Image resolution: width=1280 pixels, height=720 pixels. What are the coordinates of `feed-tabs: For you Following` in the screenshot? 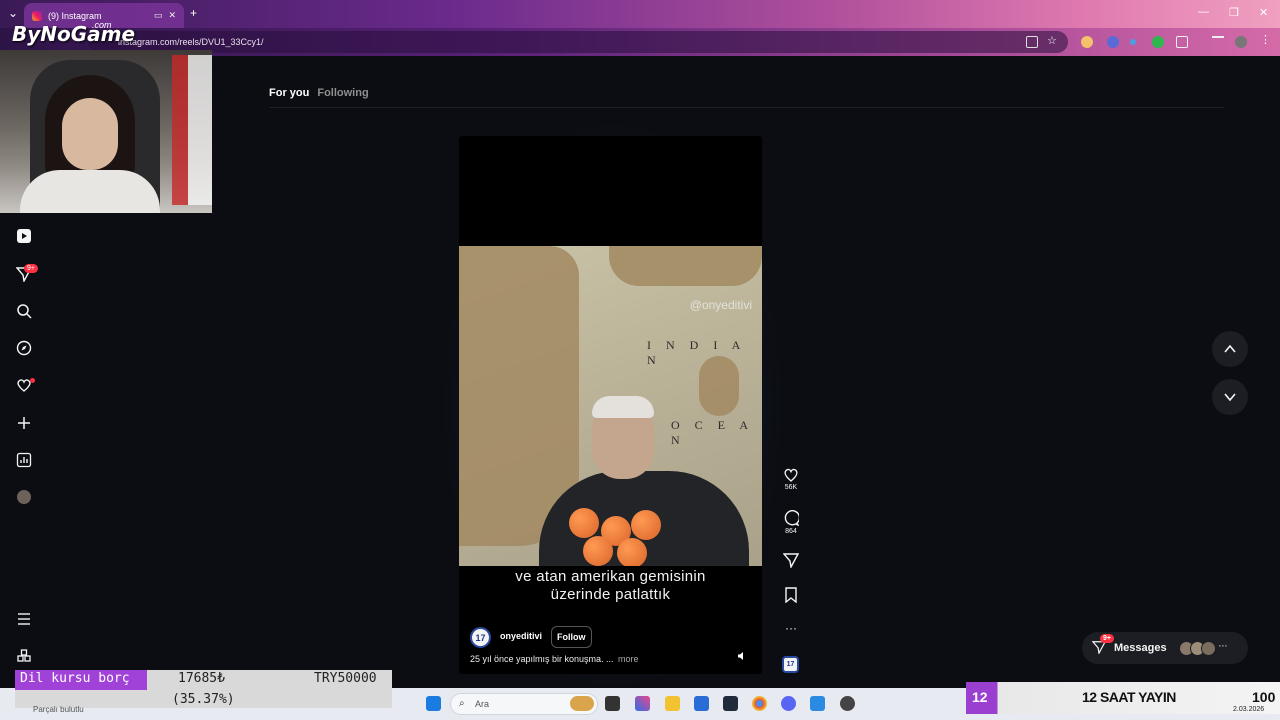 It's located at (319, 93).